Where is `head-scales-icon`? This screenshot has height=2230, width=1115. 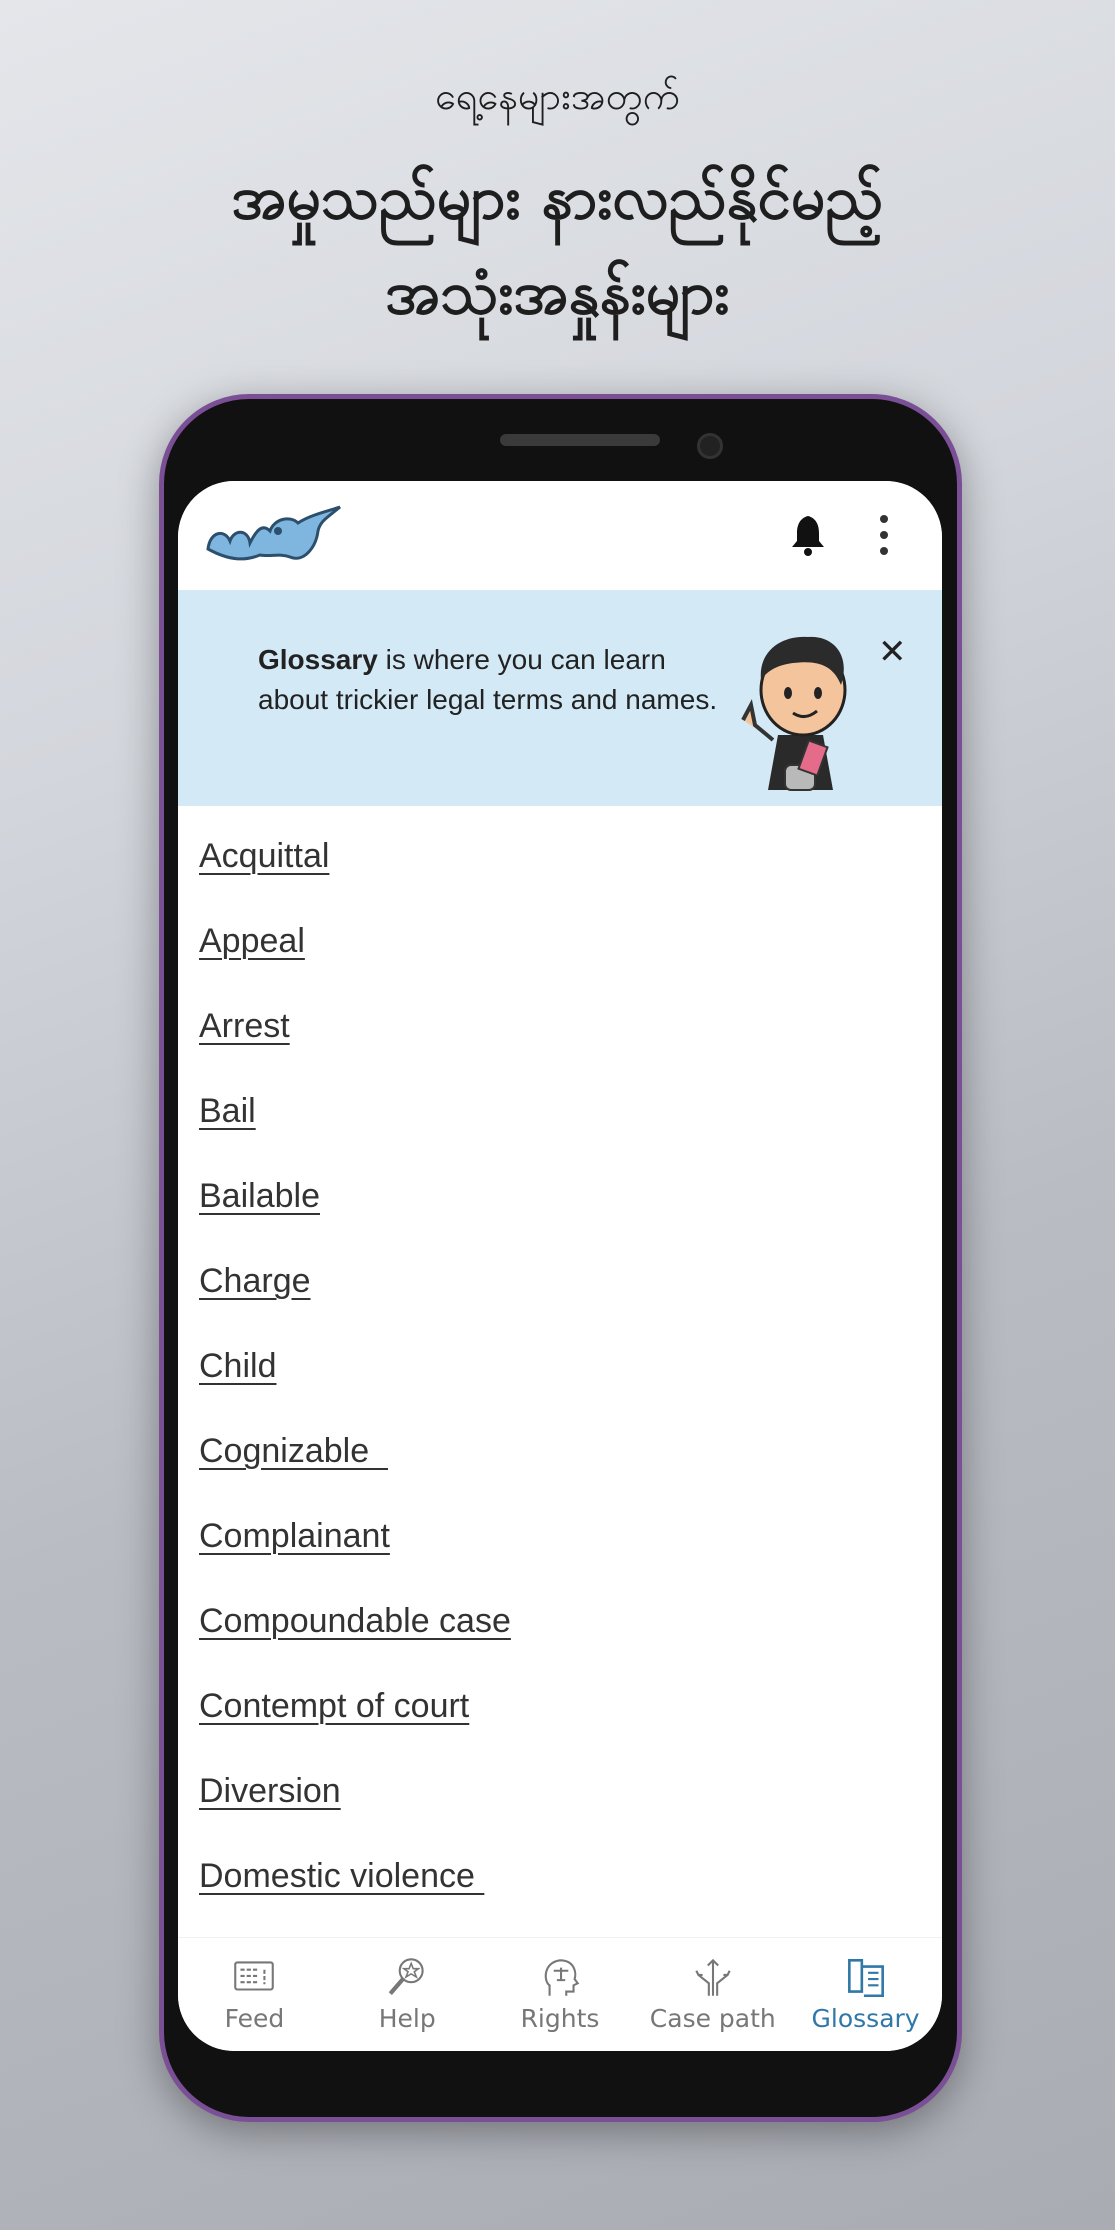
head-scales-icon is located at coordinates (562, 1977).